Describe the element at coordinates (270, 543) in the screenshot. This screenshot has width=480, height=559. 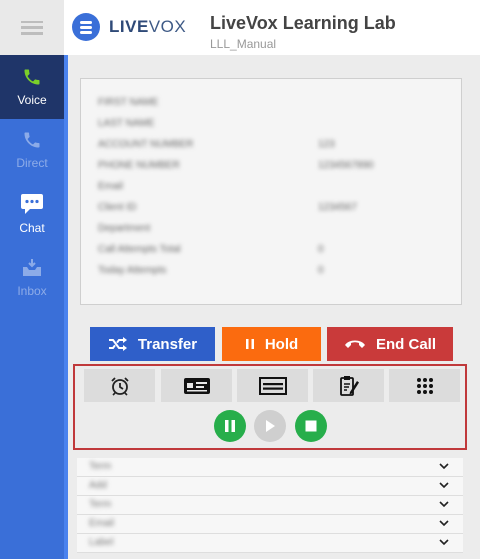
I see `dropdown-row: Label` at that location.